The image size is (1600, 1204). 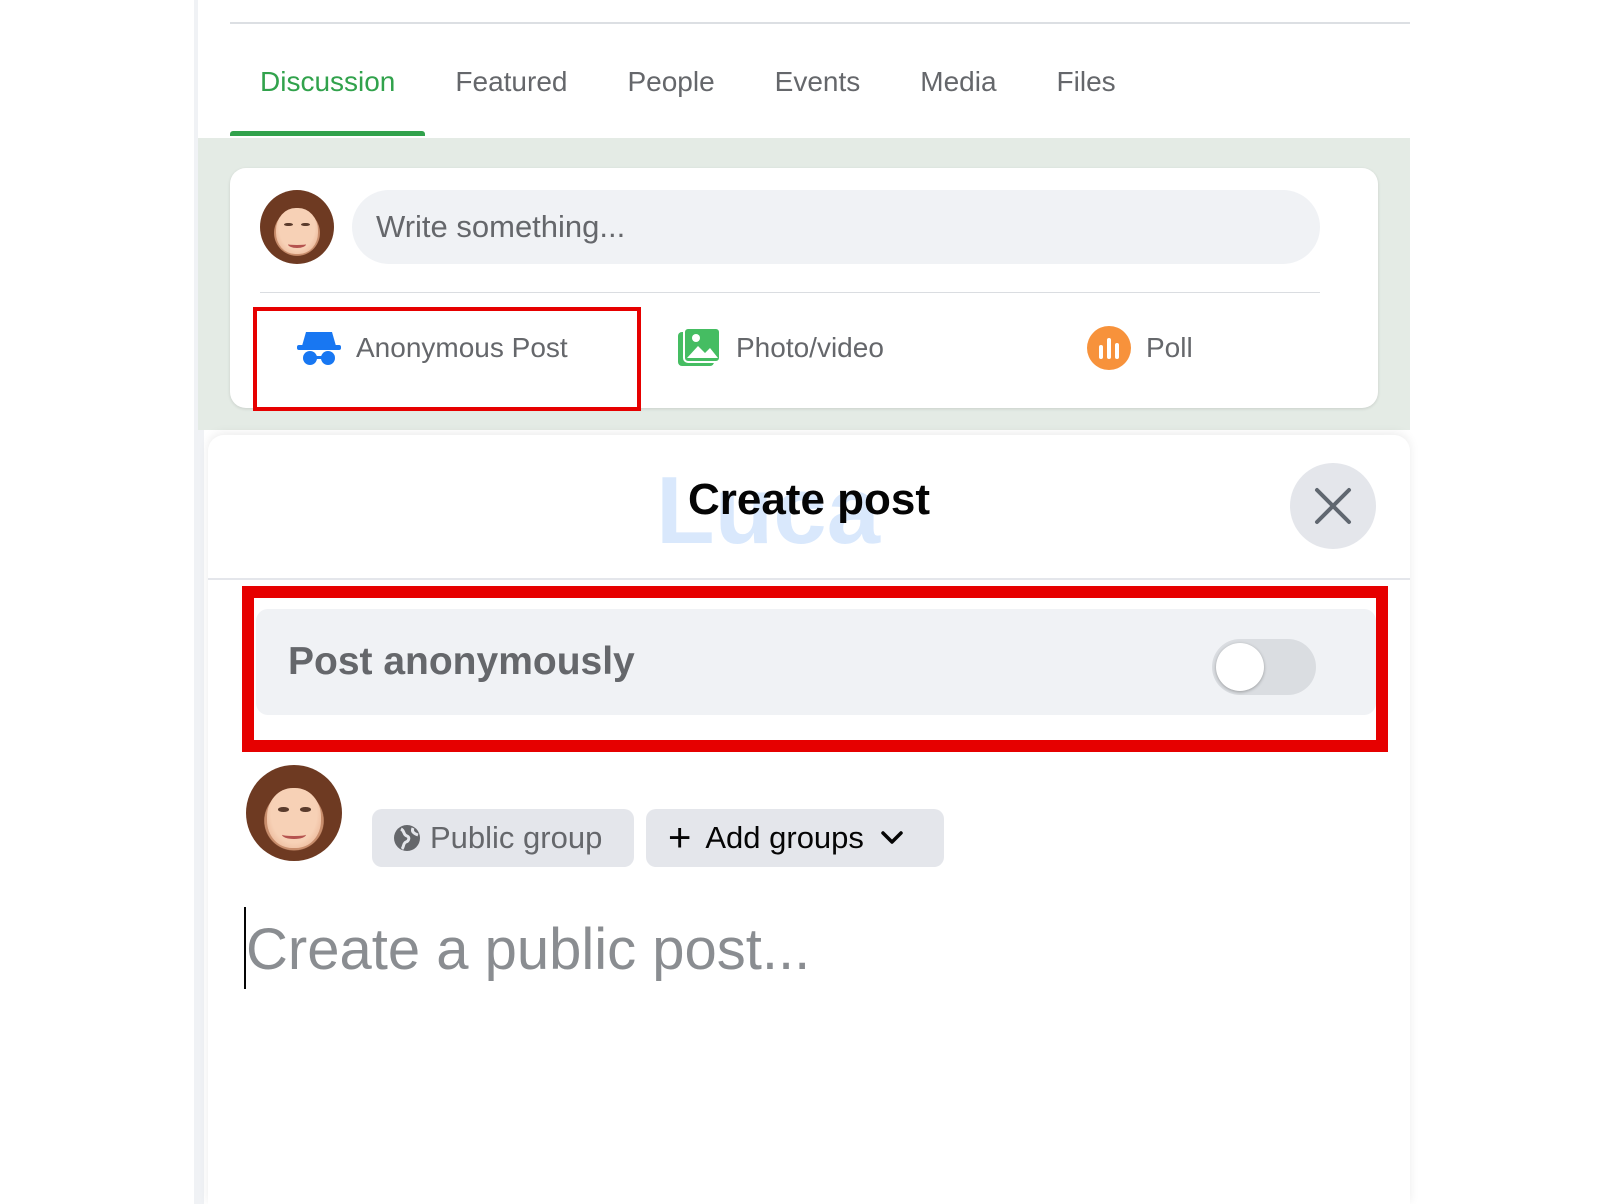 I want to click on audience-label: Public group, so click(x=516, y=837).